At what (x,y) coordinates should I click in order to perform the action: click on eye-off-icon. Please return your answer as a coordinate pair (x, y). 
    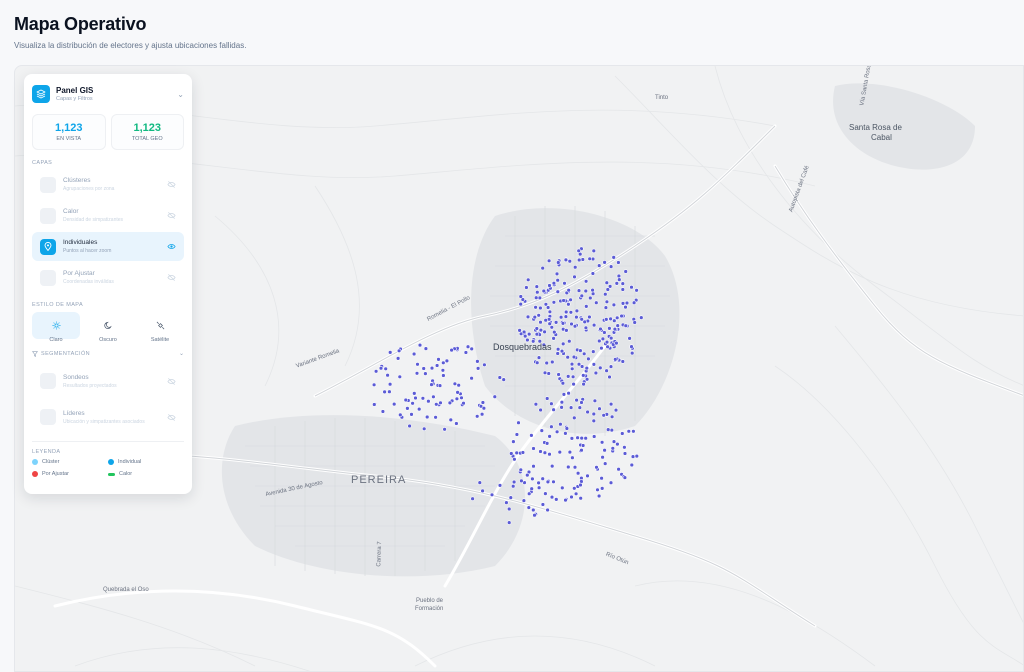
    Looking at the image, I should click on (171, 417).